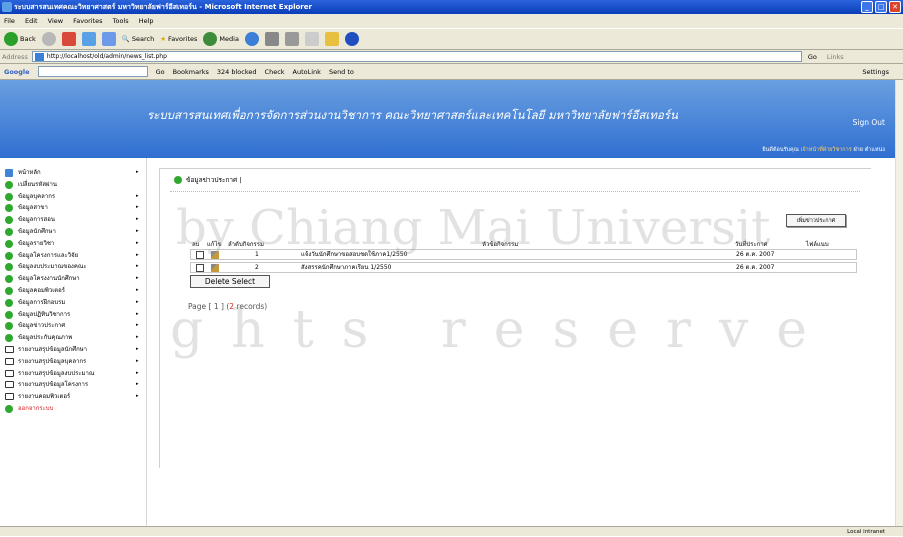 The image size is (903, 537). I want to click on sidebar-item: ข้อมูลสาขา ▸, so click(73, 208).